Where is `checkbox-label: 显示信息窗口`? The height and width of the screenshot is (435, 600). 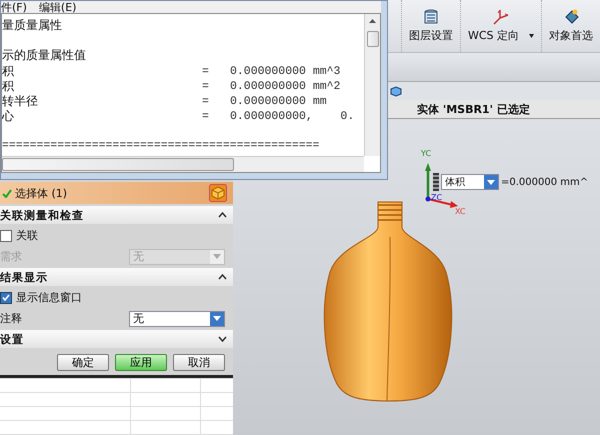
checkbox-label: 显示信息窗口 is located at coordinates (49, 297).